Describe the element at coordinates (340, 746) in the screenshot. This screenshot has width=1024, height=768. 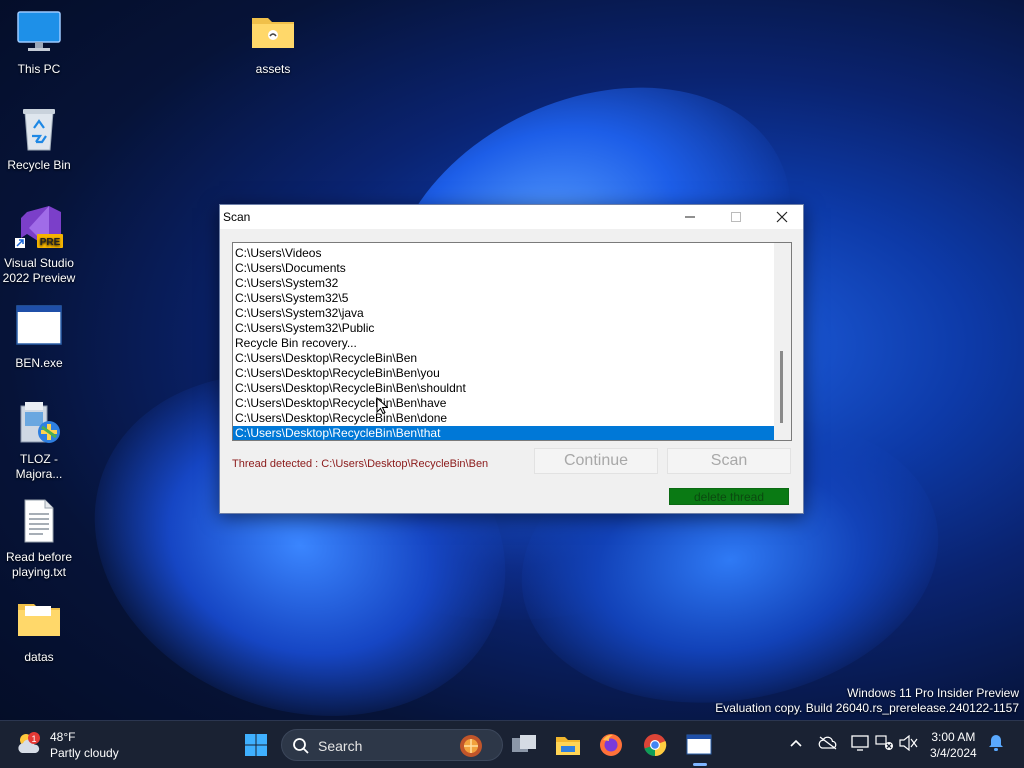
I see `search-placeholder: Search` at that location.